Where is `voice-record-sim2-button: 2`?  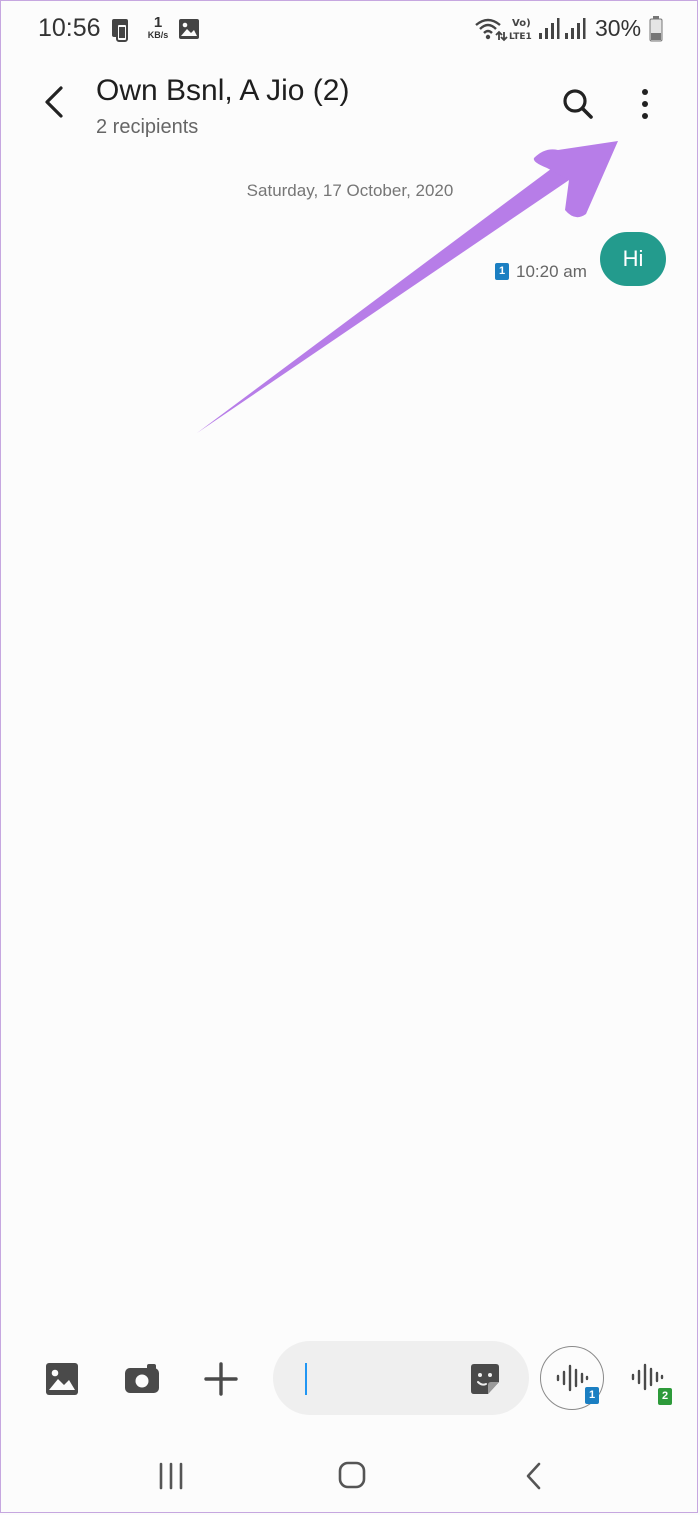 voice-record-sim2-button: 2 is located at coordinates (652, 1378).